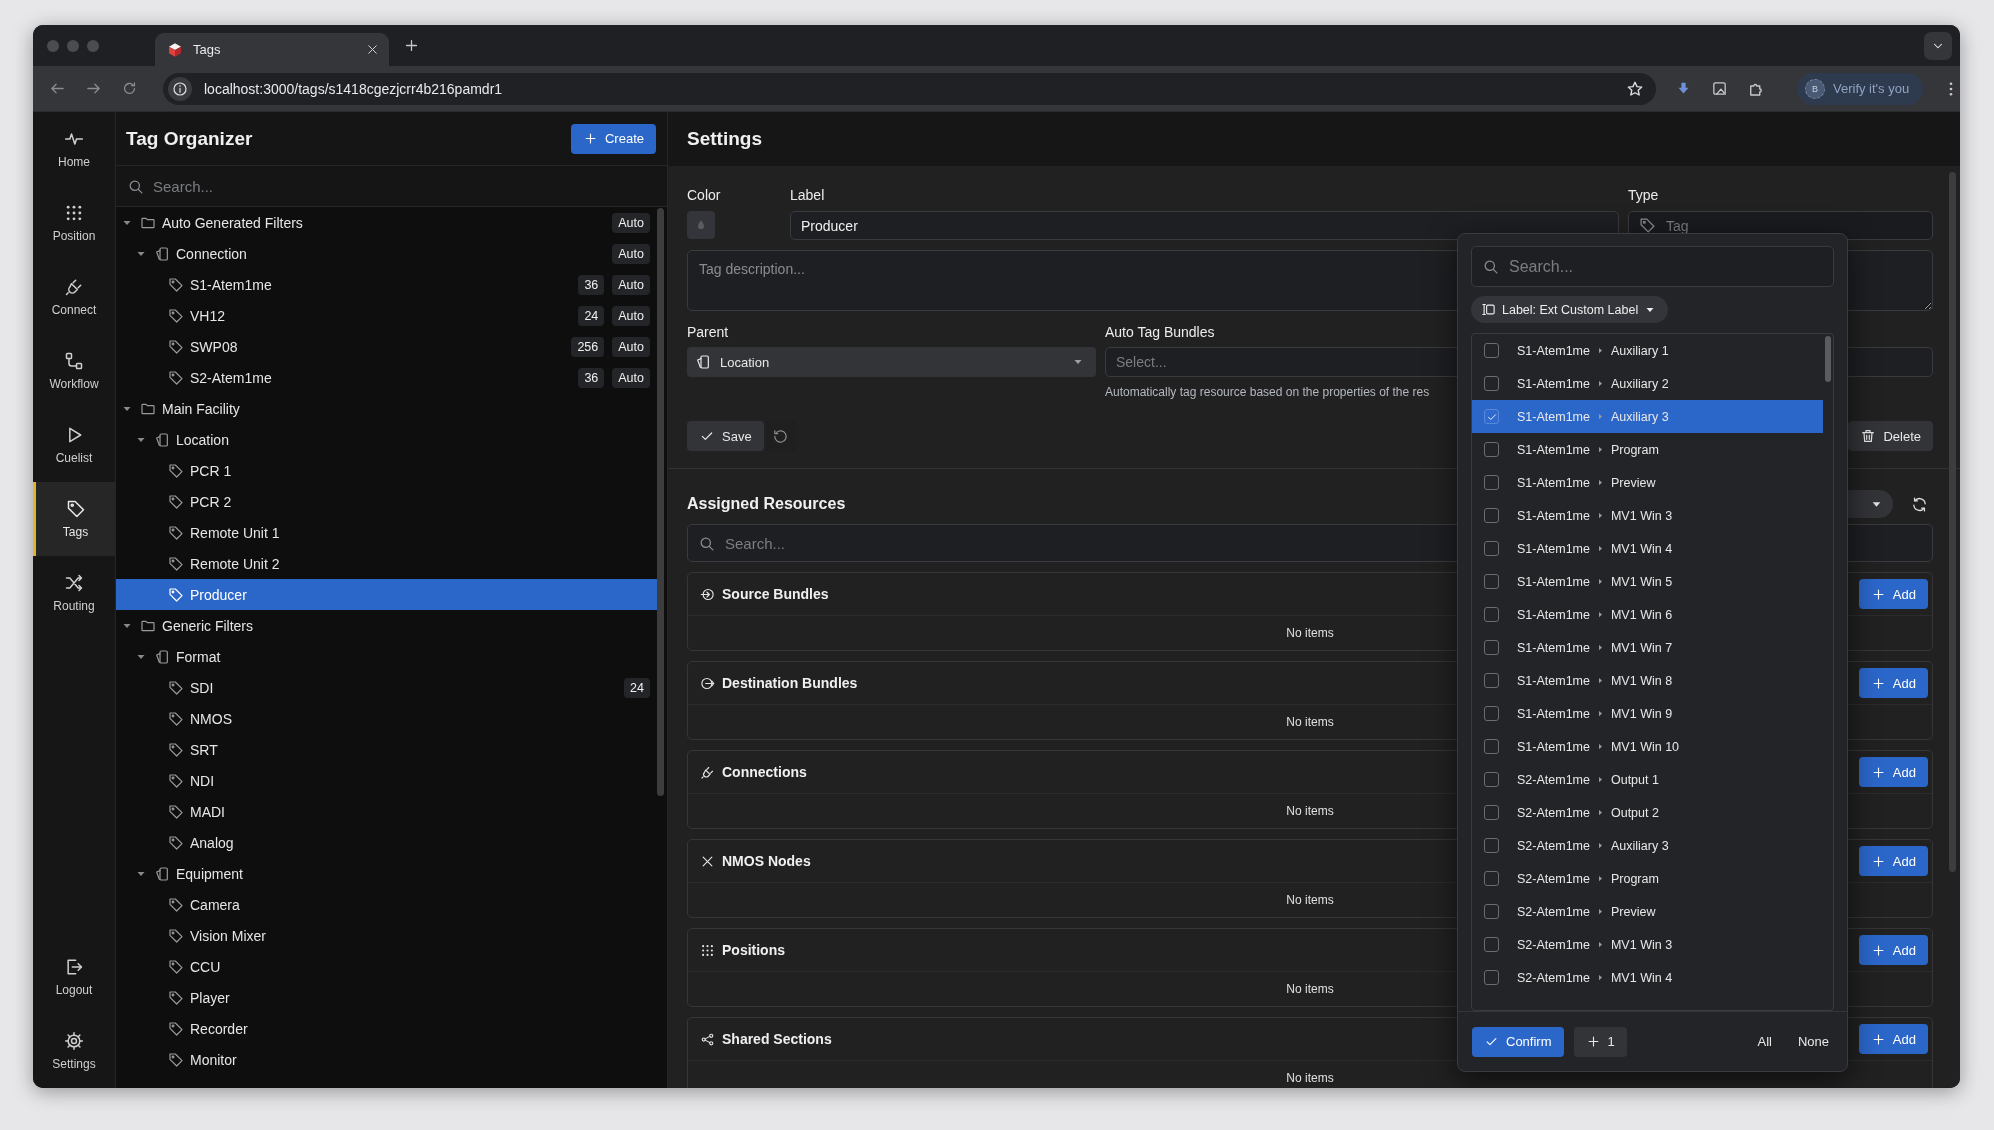 Image resolution: width=1994 pixels, height=1130 pixels. I want to click on avatar: B, so click(1815, 88).